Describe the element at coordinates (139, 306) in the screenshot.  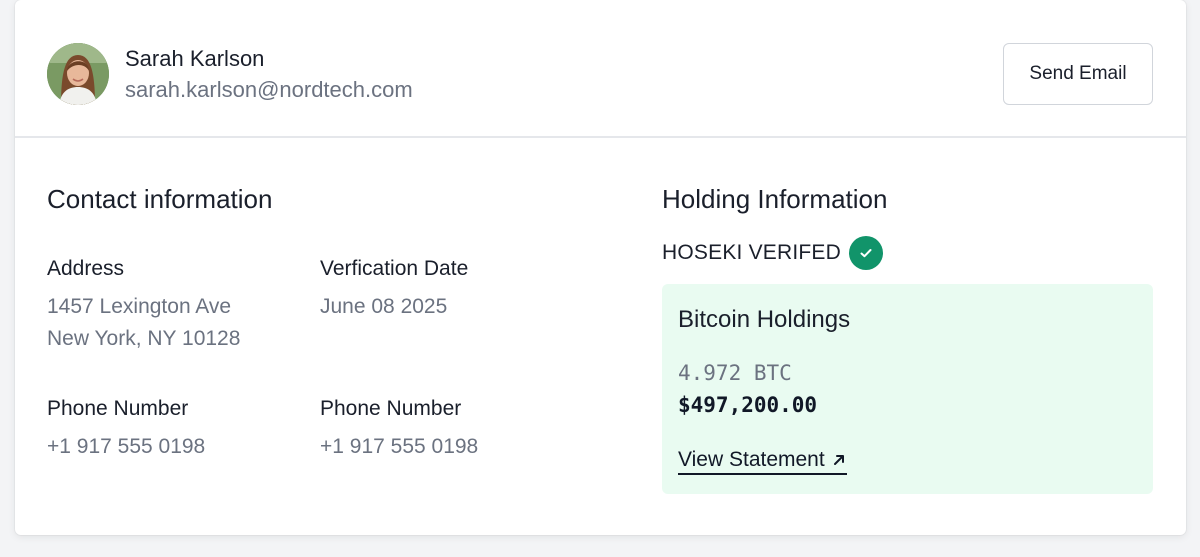
I see `address-line-1: 1457 Lexington Ave` at that location.